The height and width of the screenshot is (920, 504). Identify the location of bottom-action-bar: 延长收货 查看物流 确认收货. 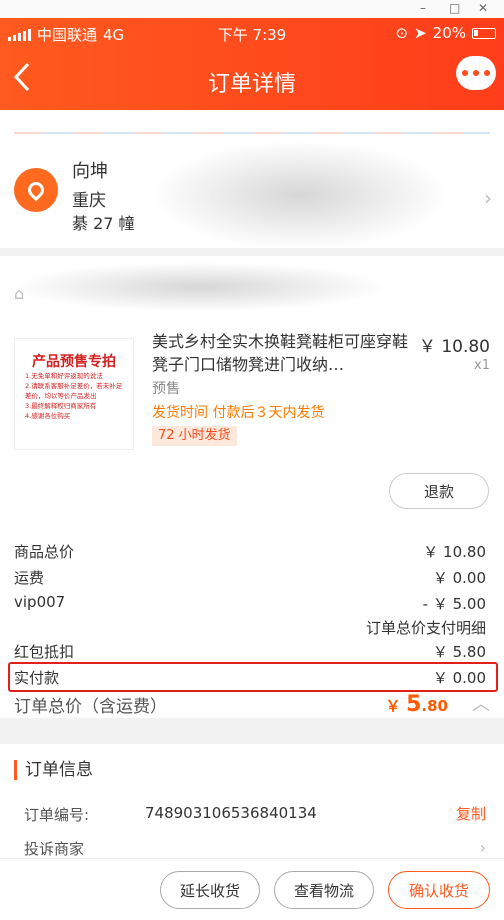
(252, 889).